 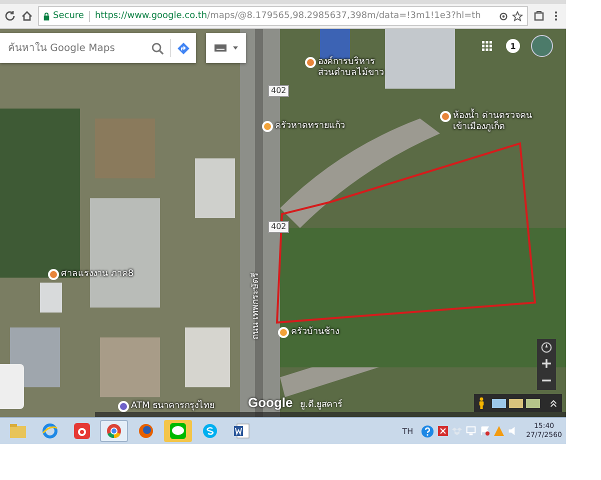 I want to click on search-icon, so click(x=157, y=48).